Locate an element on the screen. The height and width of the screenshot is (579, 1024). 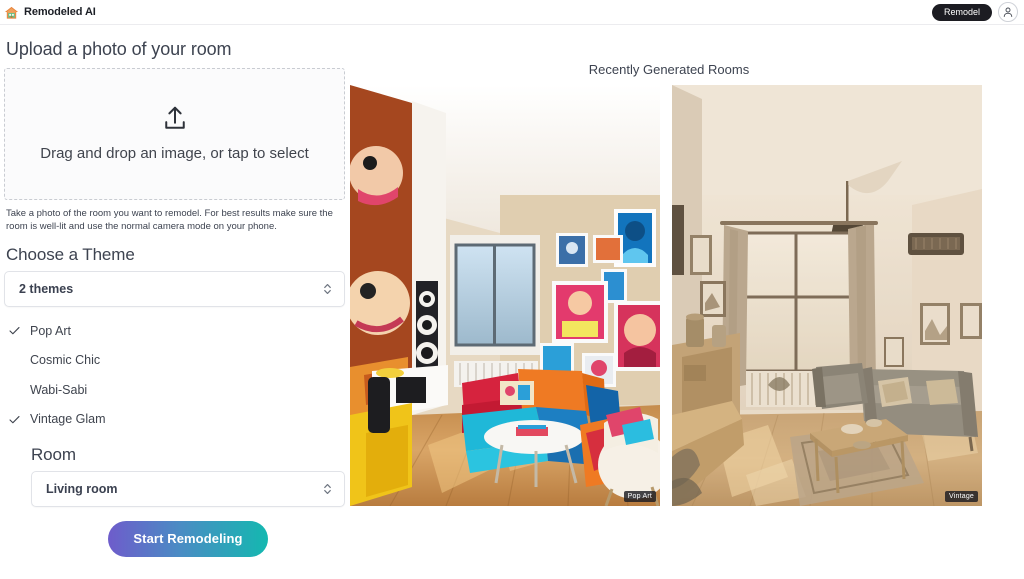
card-badge: Pop Art is located at coordinates (639, 496).